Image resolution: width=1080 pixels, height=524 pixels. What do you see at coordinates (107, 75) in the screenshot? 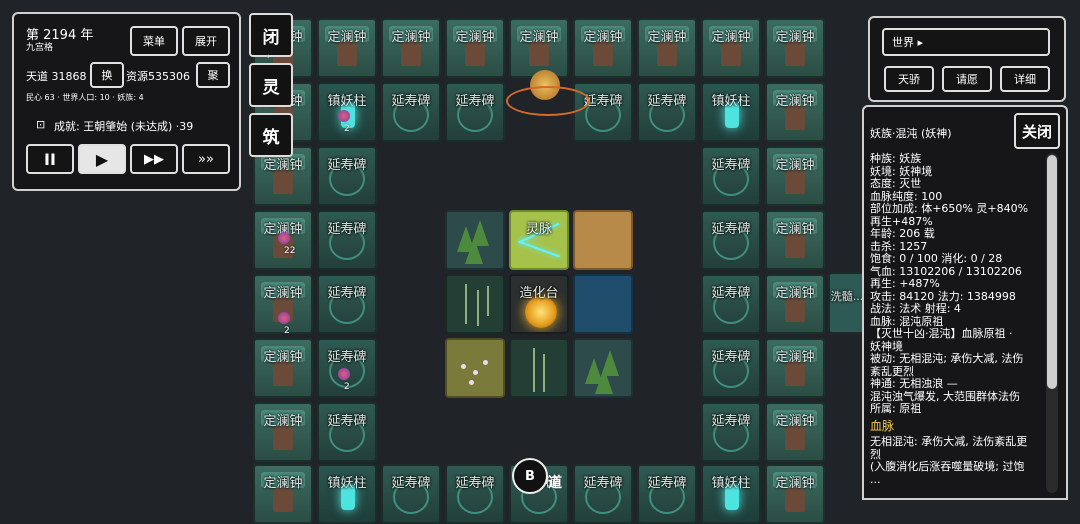
I see `swap-button: 换` at bounding box center [107, 75].